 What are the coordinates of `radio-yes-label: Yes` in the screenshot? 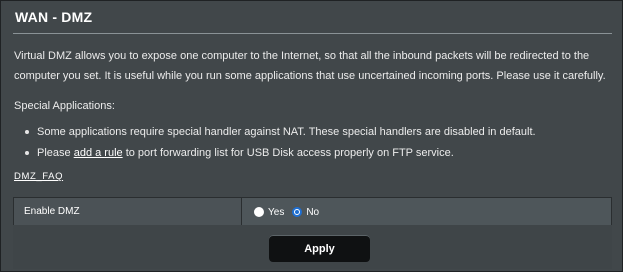 It's located at (276, 212).